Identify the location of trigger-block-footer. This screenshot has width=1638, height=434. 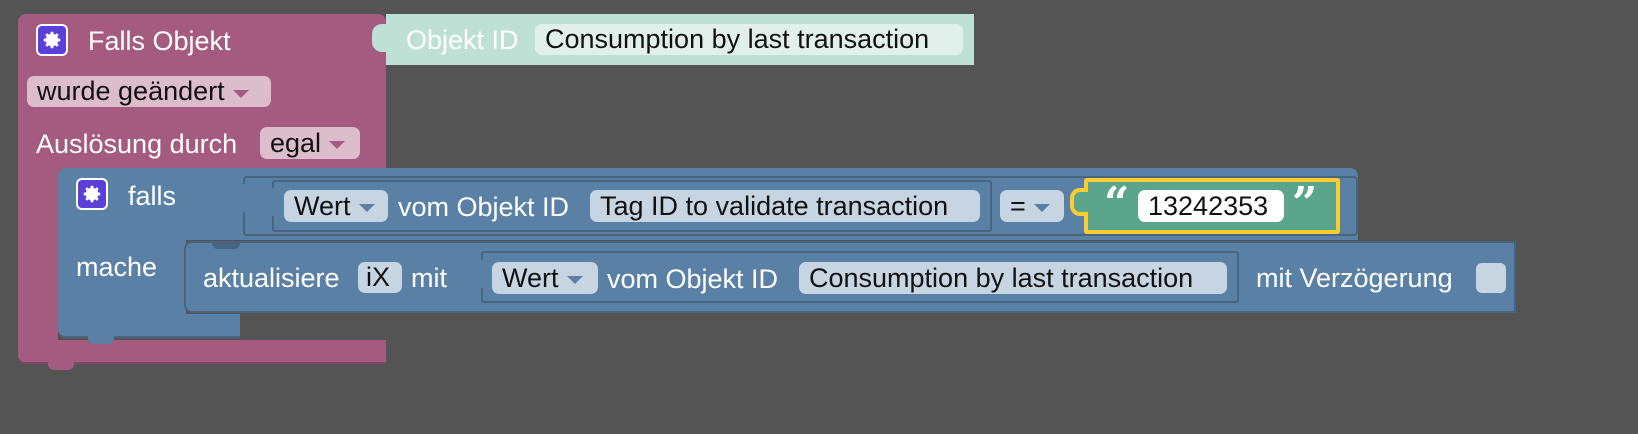
(202, 352).